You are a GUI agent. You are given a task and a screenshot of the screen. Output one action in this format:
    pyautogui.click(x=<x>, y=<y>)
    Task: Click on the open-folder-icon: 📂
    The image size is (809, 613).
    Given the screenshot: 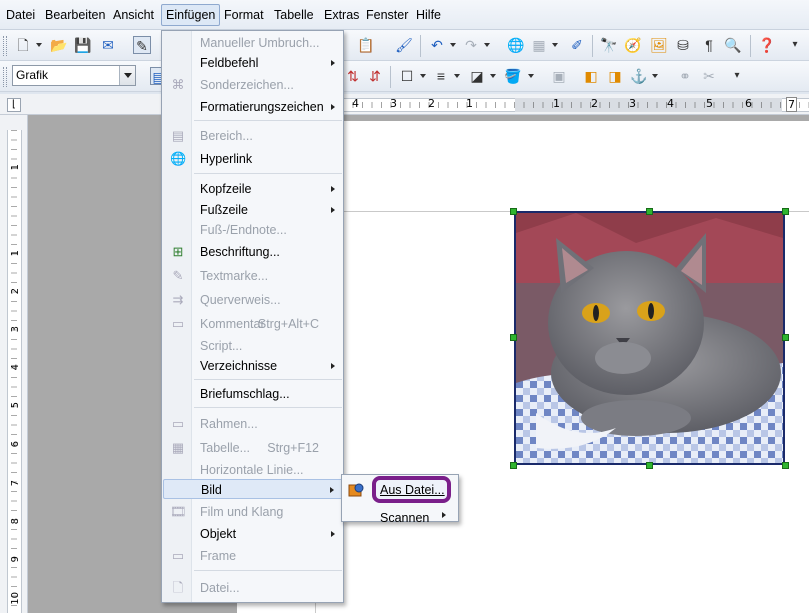 What is the action you would take?
    pyautogui.click(x=59, y=45)
    